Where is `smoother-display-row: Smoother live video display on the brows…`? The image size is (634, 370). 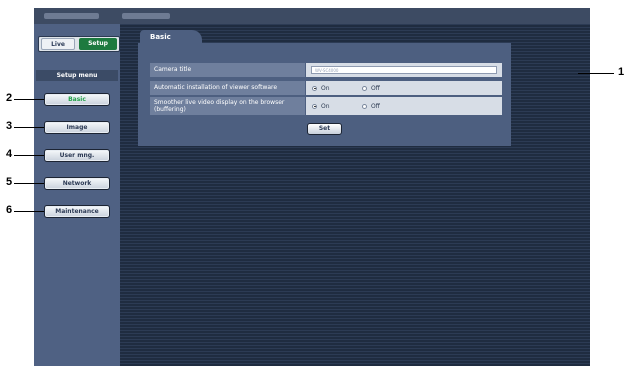 smoother-display-row: Smoother live video display on the brows… is located at coordinates (326, 106).